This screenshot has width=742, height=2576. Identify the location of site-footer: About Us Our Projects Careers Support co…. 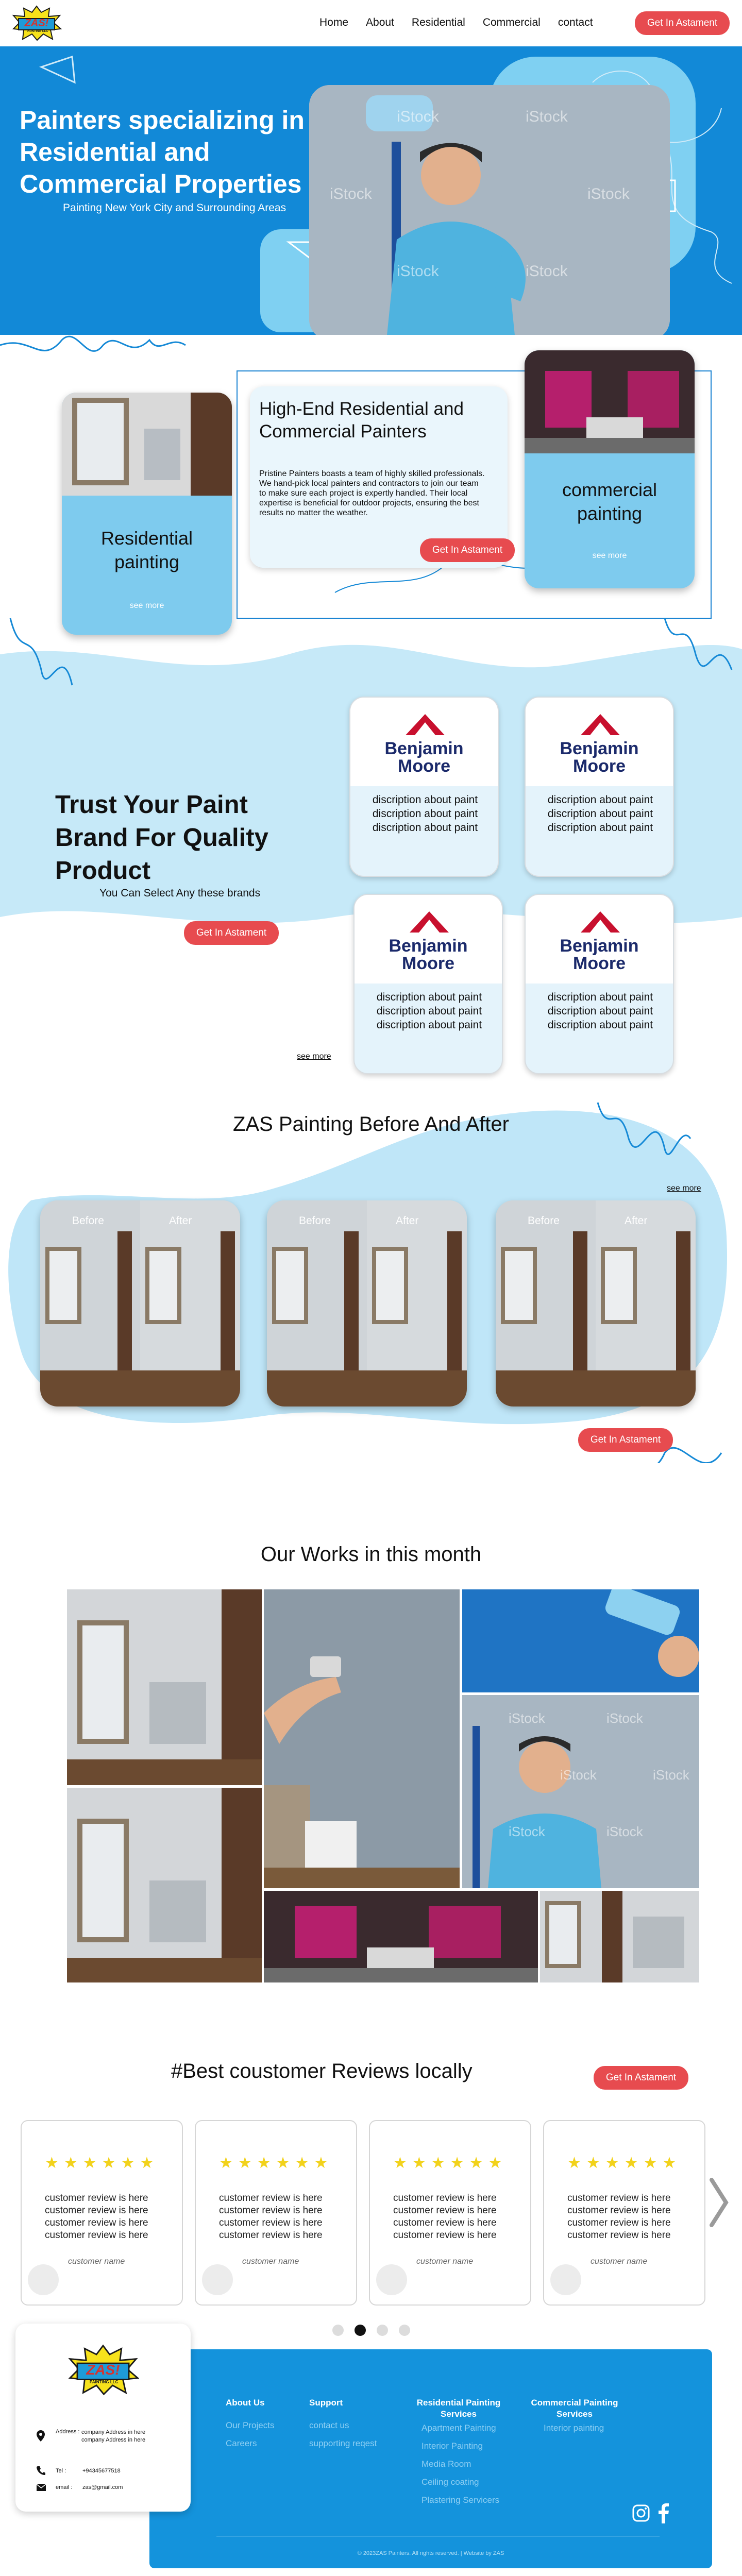
(430, 2458).